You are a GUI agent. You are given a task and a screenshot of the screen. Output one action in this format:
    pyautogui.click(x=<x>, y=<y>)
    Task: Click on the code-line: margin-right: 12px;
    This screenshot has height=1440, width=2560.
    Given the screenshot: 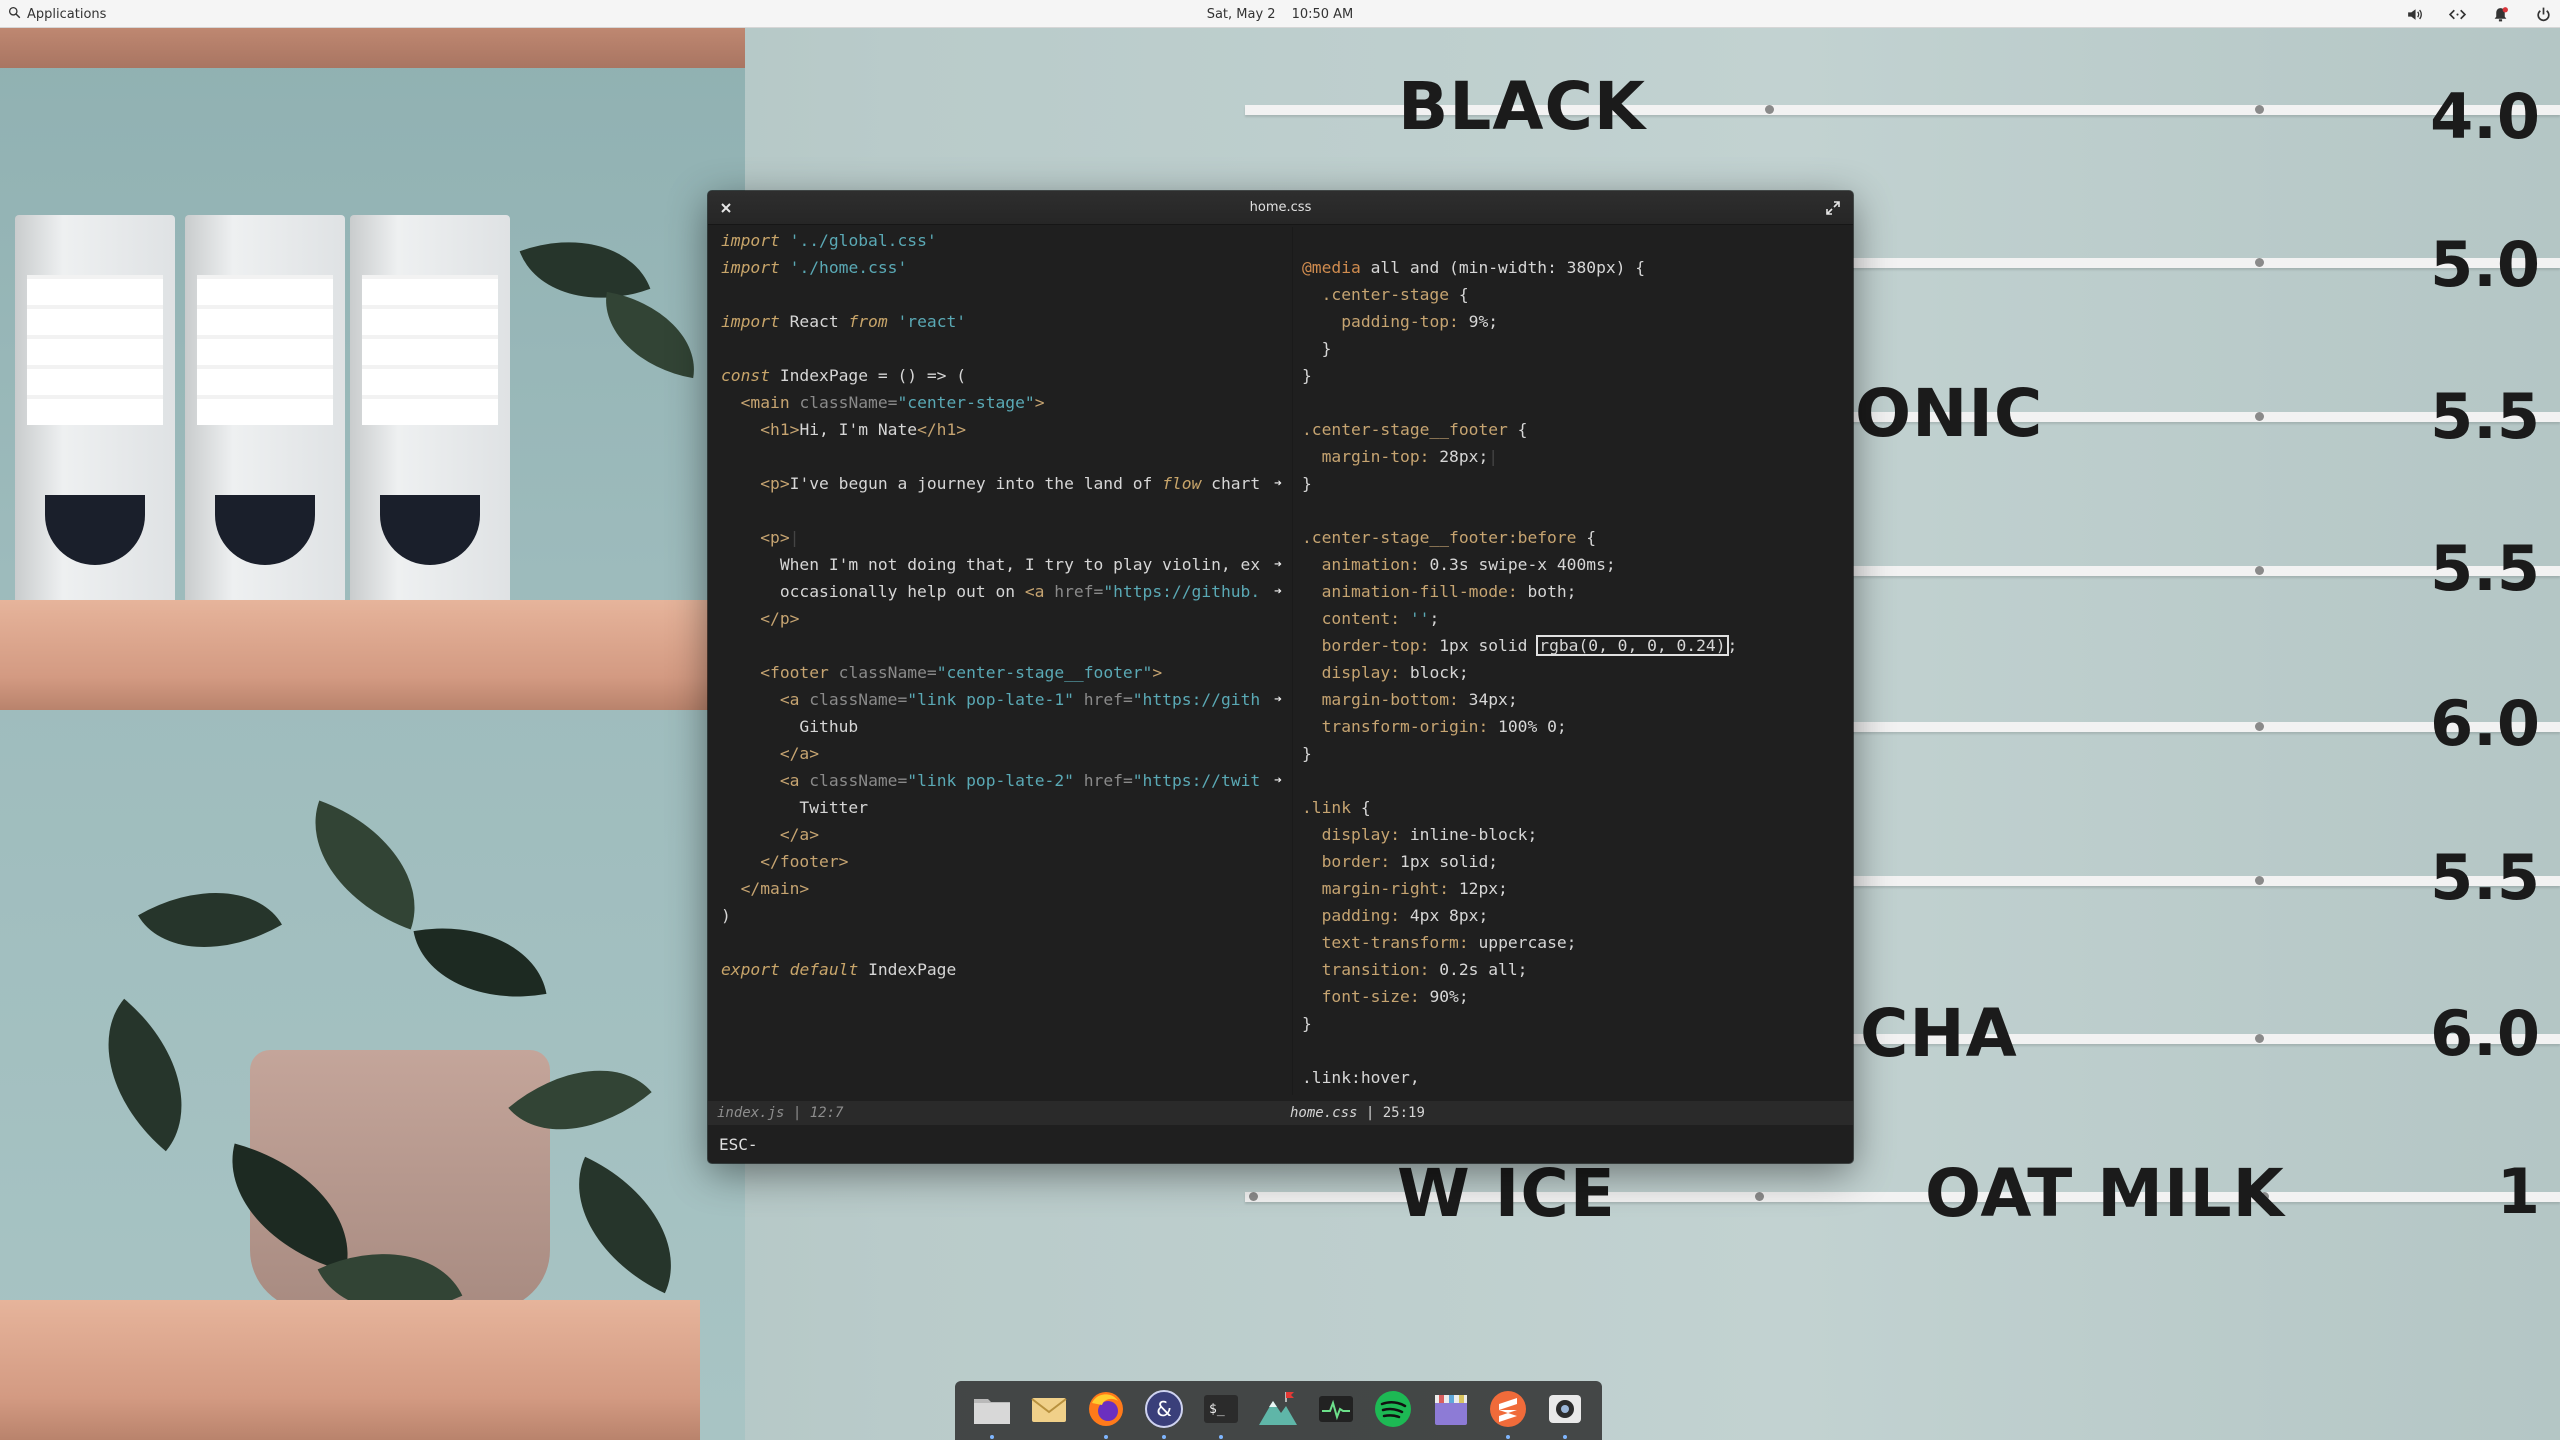 What is the action you would take?
    pyautogui.click(x=1414, y=888)
    